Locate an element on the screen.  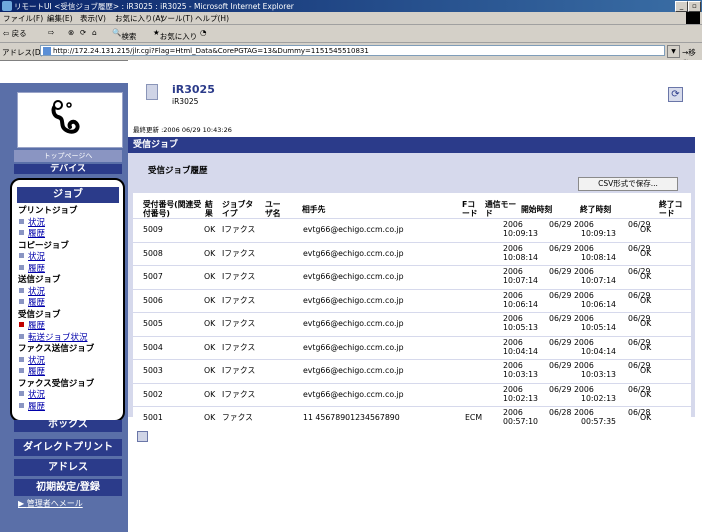
printer-icon is located at coordinates (152, 92).